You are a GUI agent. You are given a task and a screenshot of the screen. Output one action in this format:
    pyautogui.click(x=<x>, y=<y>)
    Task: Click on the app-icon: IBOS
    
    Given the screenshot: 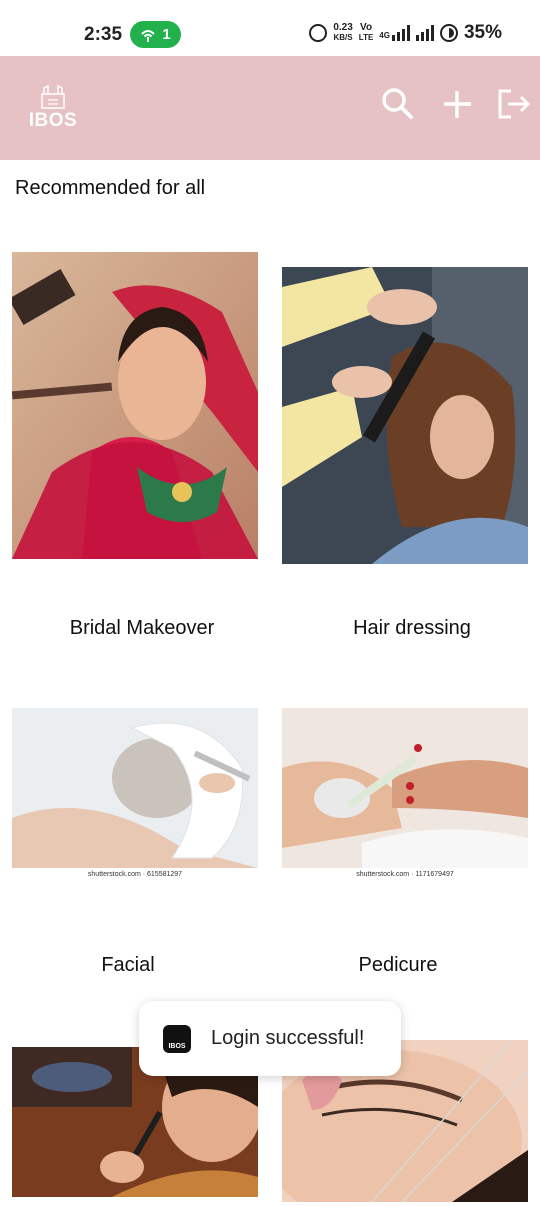 What is the action you would take?
    pyautogui.click(x=177, y=1038)
    